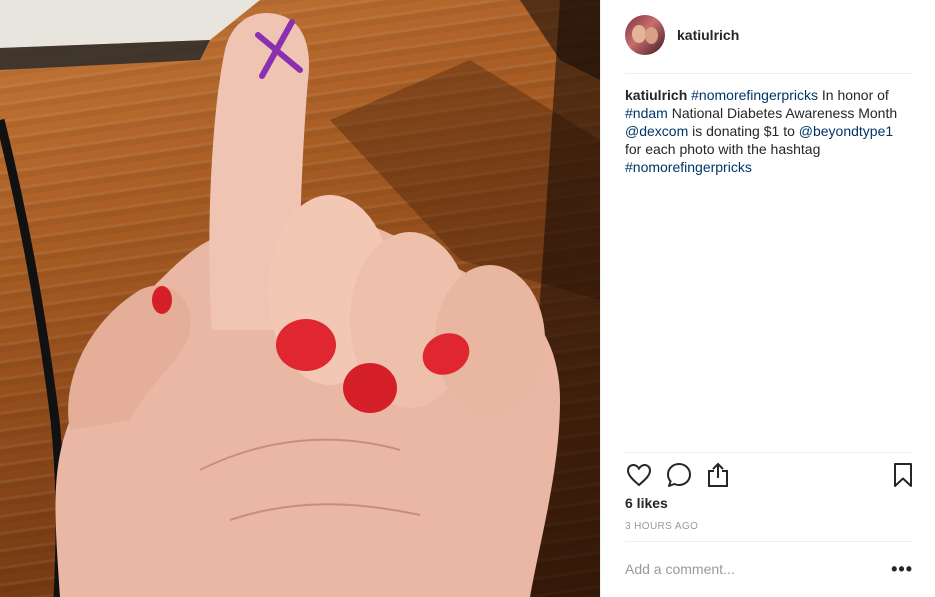  I want to click on caption-text: for each photo with the hashtag, so click(723, 149).